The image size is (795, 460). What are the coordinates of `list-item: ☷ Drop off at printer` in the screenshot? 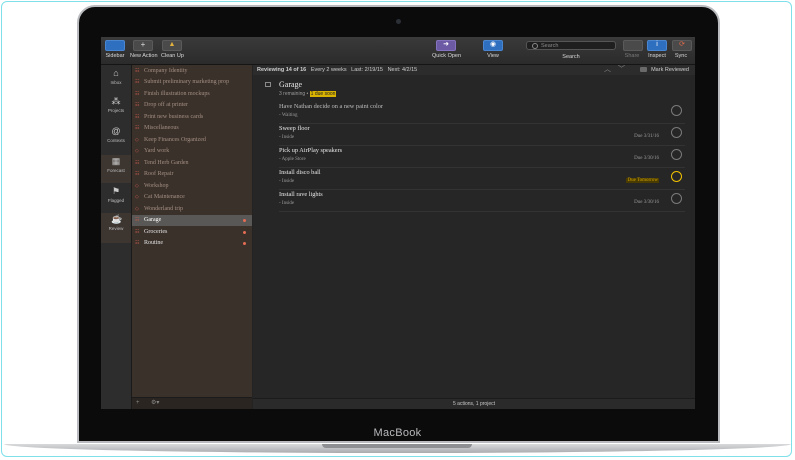 It's located at (192, 105).